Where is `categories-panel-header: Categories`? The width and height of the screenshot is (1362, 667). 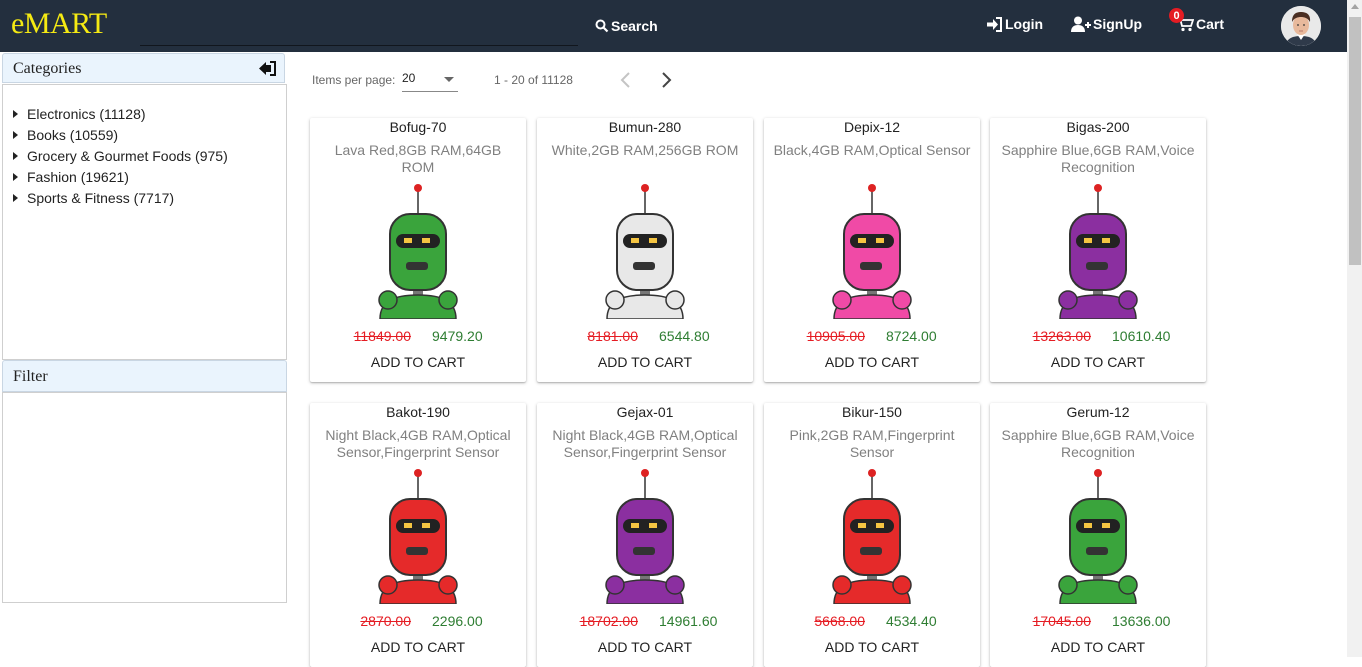
categories-panel-header: Categories is located at coordinates (143, 68).